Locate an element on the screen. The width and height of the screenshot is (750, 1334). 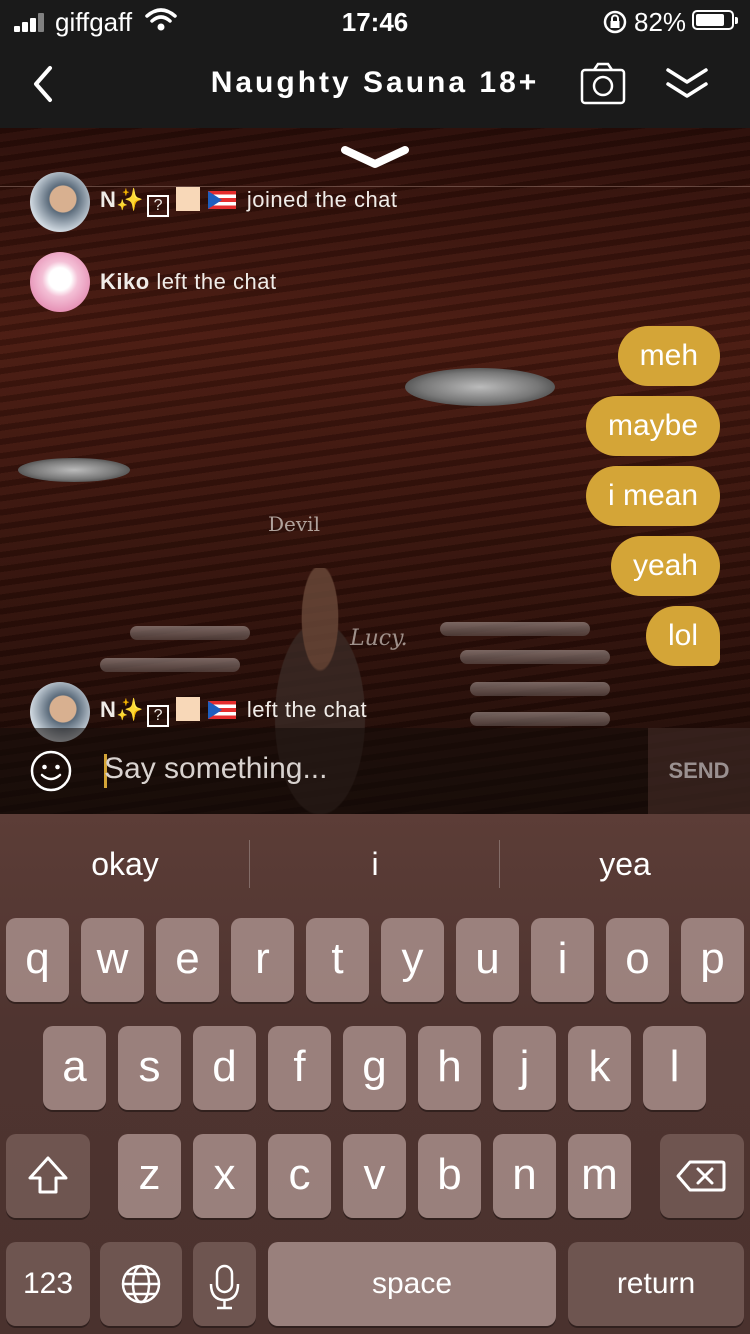
key-i: i is located at coordinates (562, 960).